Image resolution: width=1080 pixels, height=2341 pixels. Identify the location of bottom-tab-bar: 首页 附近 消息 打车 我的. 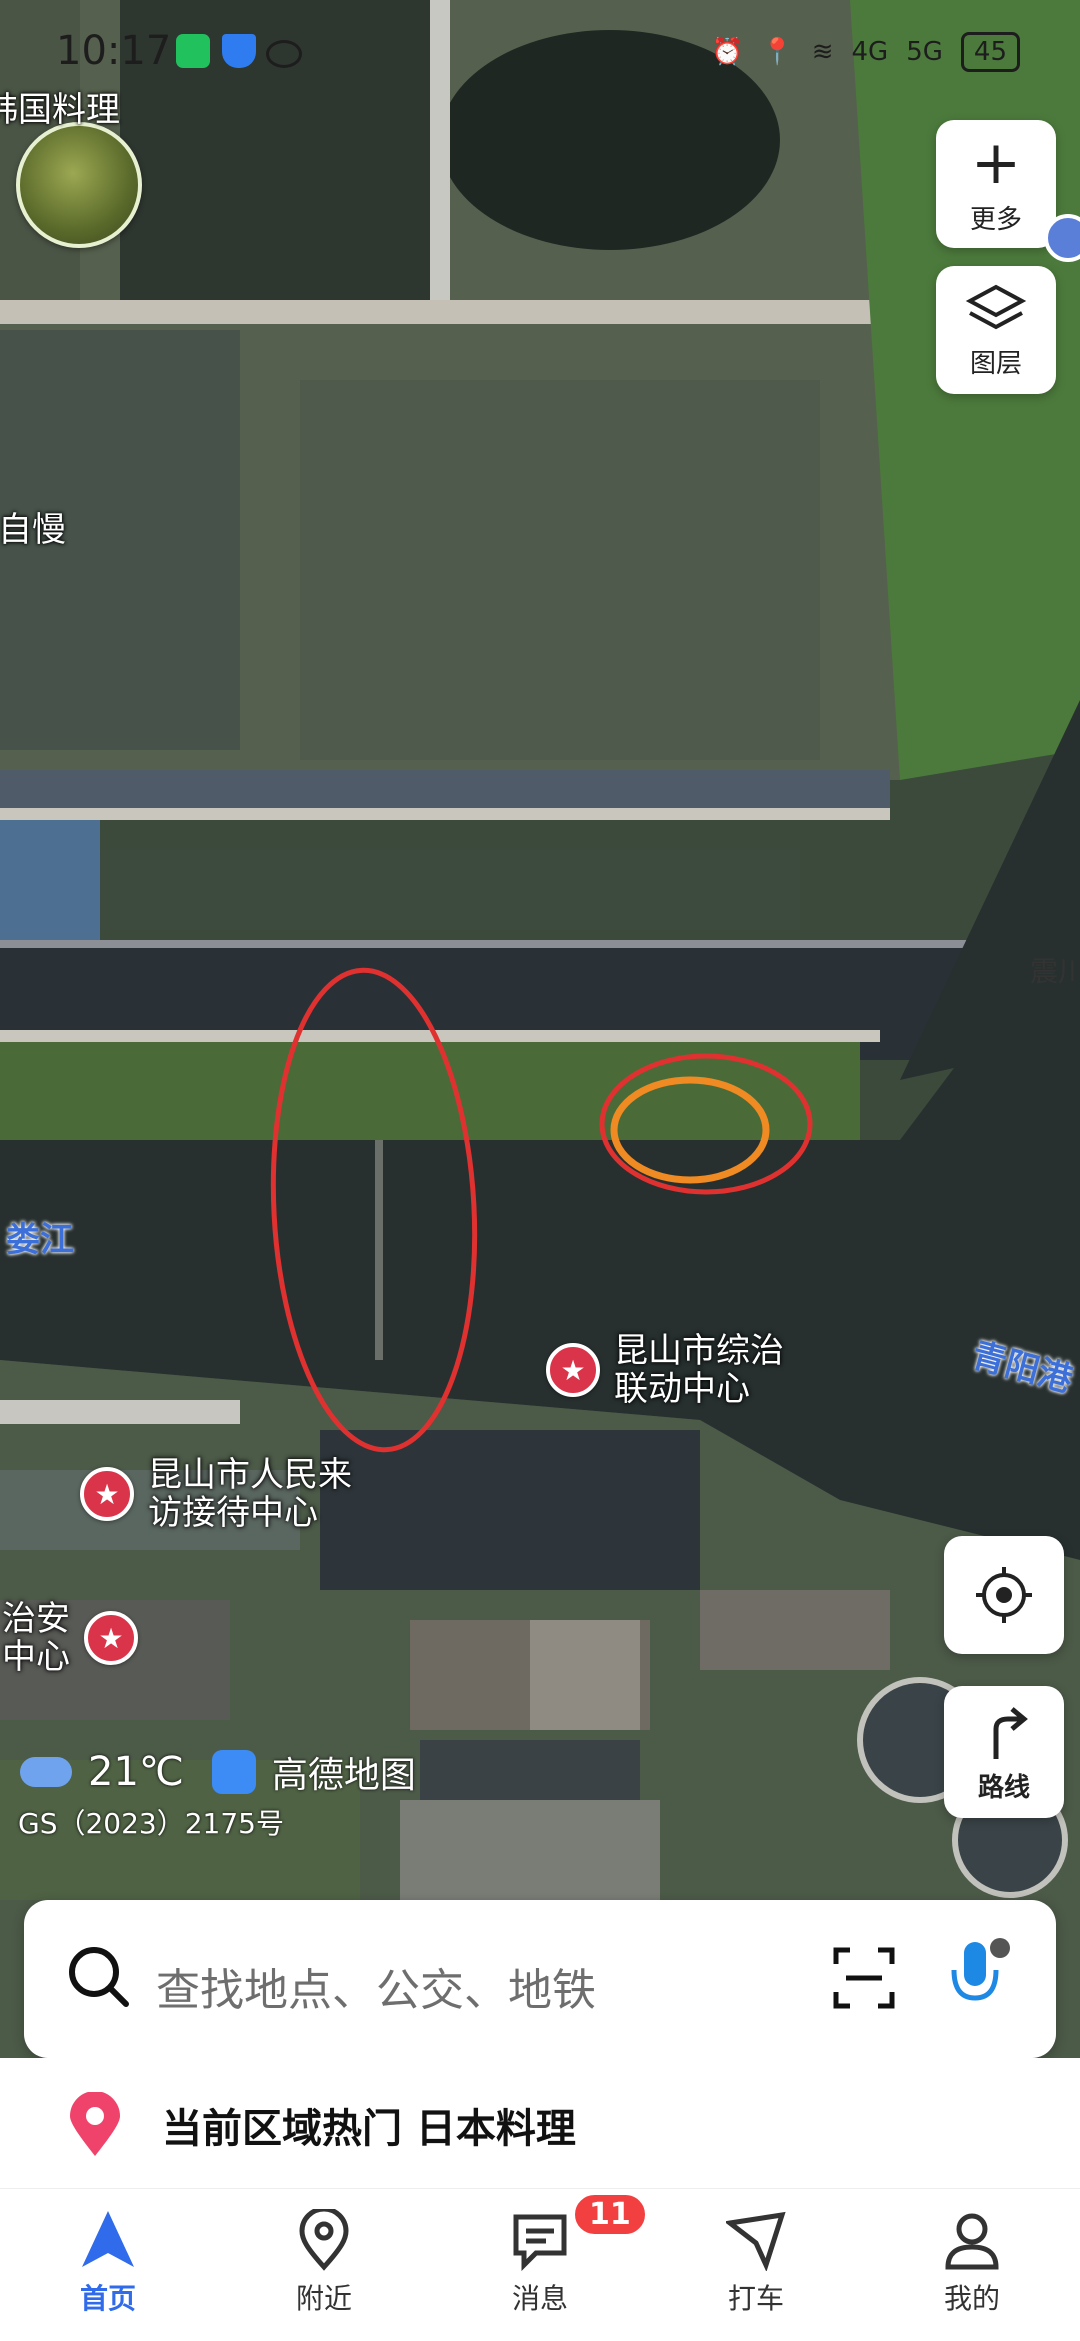
(540, 2264).